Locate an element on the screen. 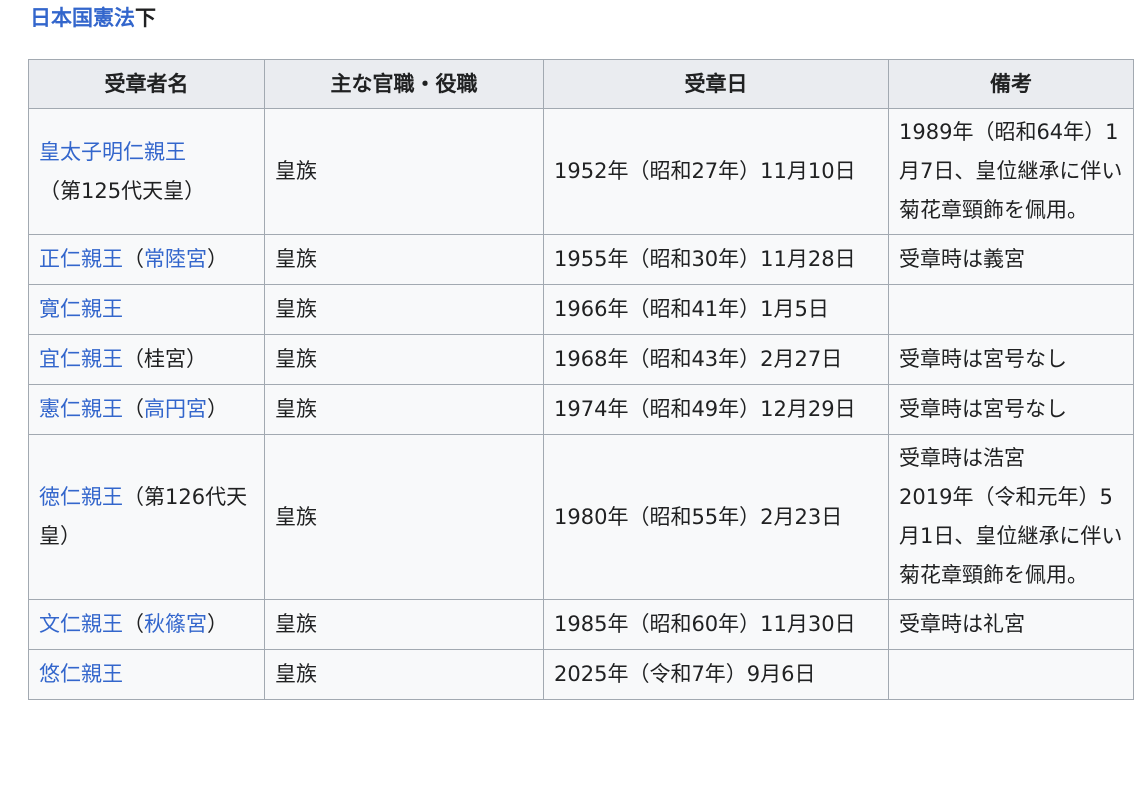 This screenshot has width=1136, height=795. constitution-link: 日本国憲法 is located at coordinates (82, 18).